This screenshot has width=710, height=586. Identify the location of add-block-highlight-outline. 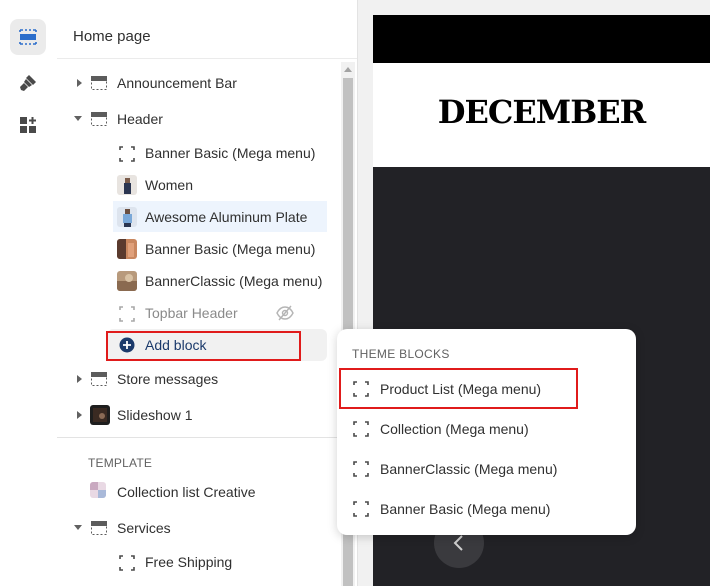
(203, 346).